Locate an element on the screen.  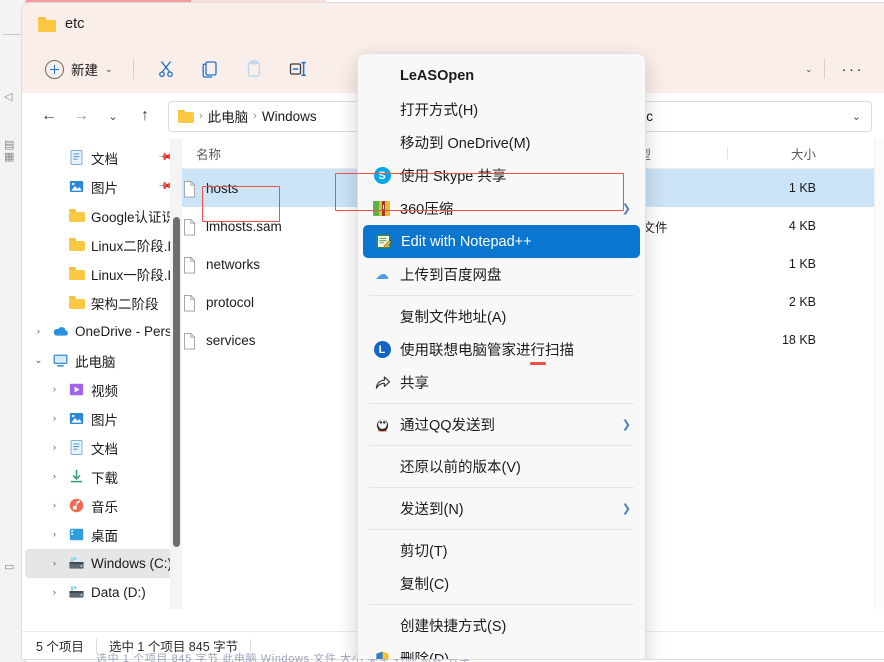
context-menu-item: 还原以前的版本(V) is located at coordinates (501, 466).